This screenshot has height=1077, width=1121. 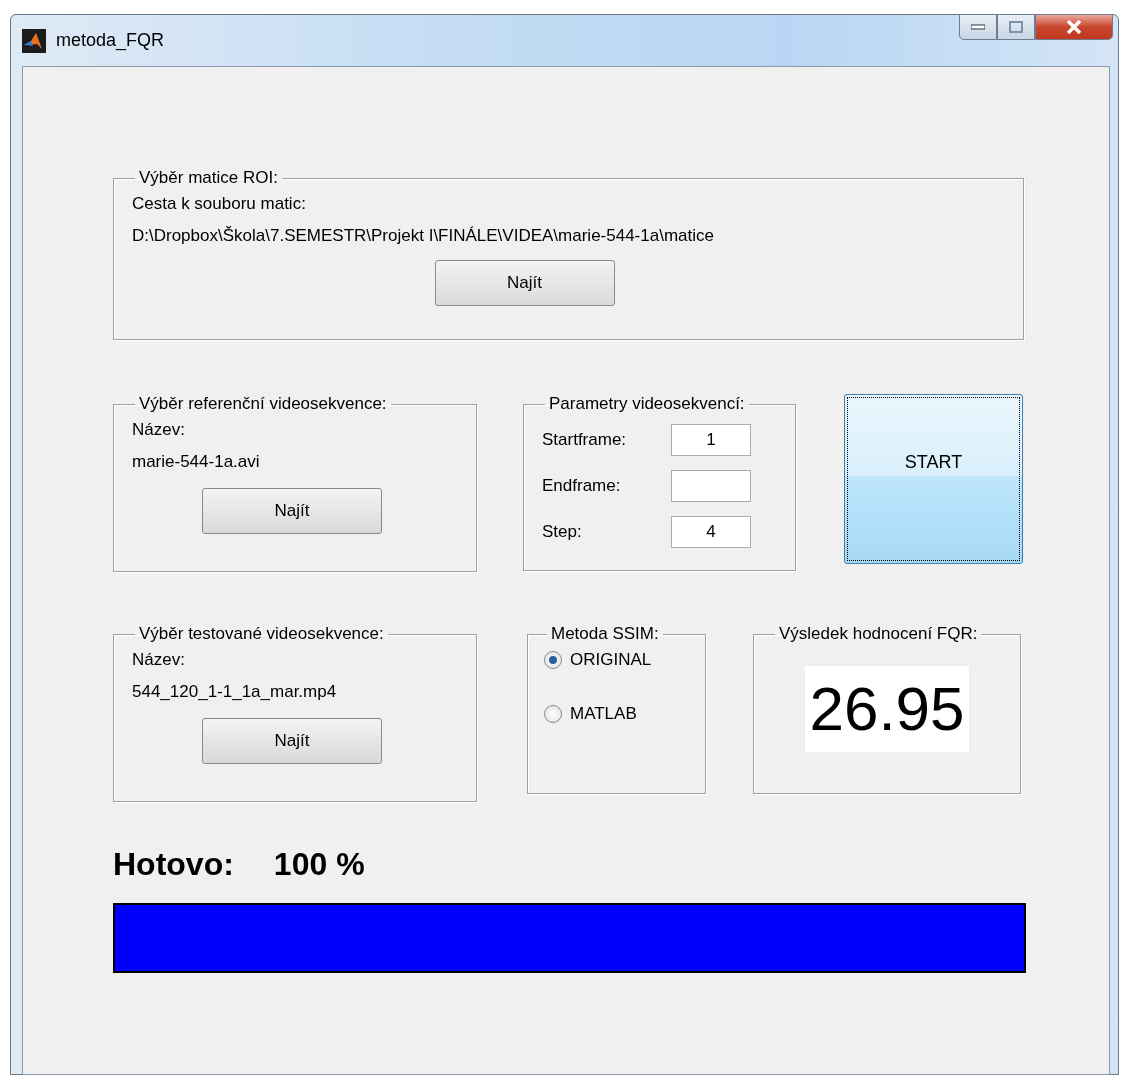 I want to click on file-name: 544_120_1-1_1a_mar.mp4, so click(x=235, y=692).